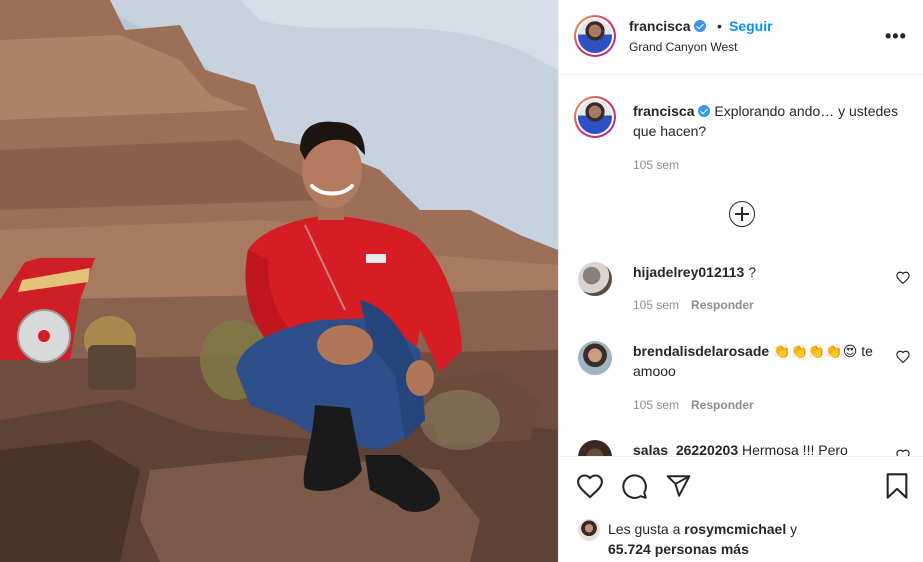 Image resolution: width=923 pixels, height=562 pixels. I want to click on post-header: francisca • Seguir Grand Canyon West •••, so click(741, 37).